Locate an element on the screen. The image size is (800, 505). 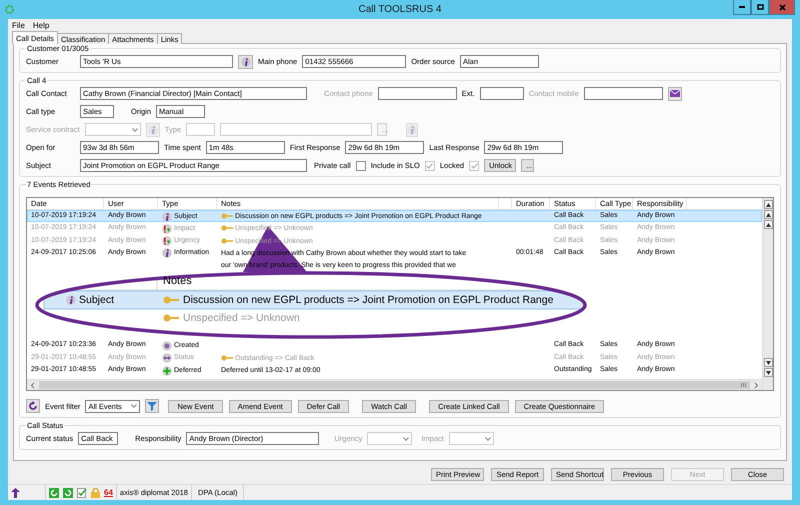
info-button is located at coordinates (245, 61).